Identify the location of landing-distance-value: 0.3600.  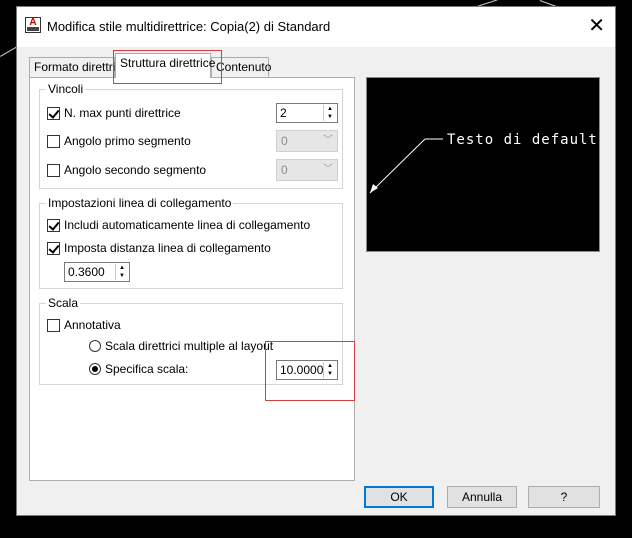
(86, 272).